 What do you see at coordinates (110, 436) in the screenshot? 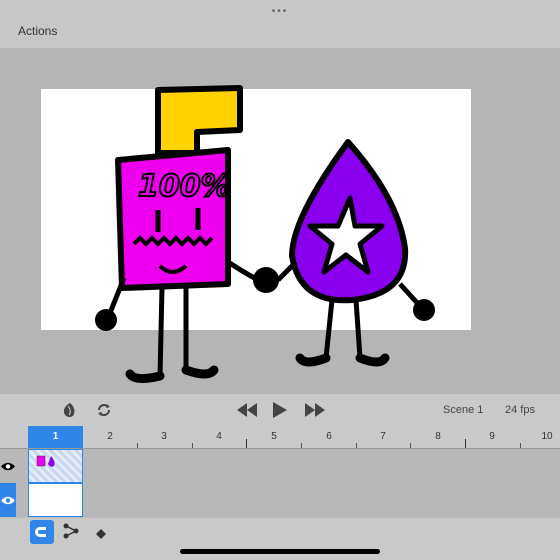
I see `frame-number: 2` at bounding box center [110, 436].